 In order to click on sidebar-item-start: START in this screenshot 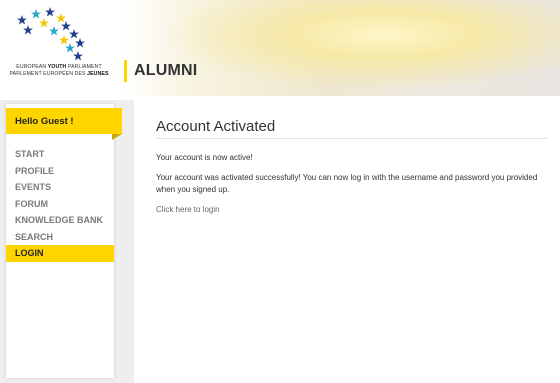, I will do `click(60, 154)`.